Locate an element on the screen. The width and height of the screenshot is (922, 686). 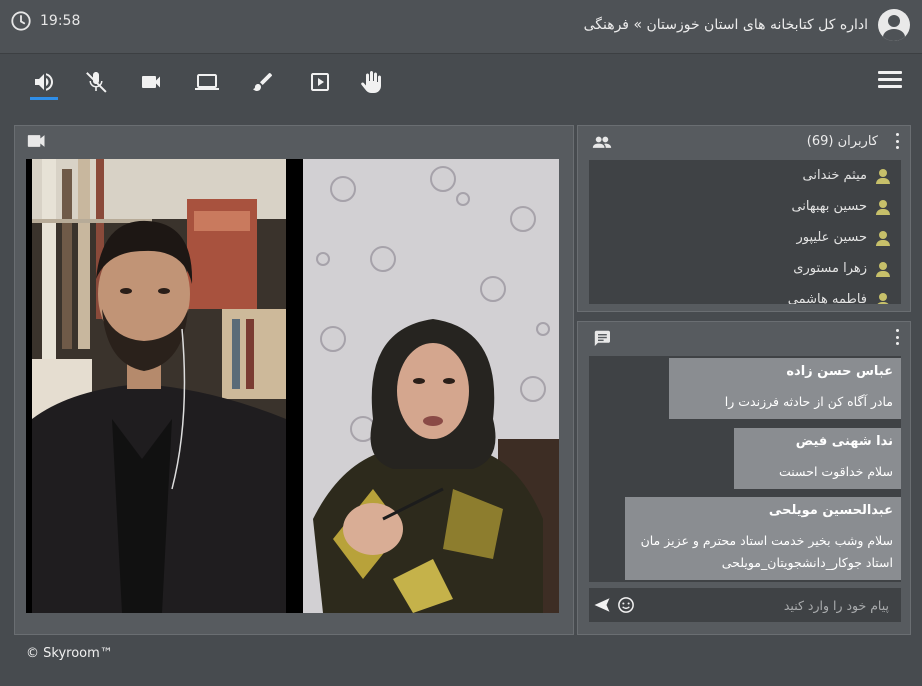
chat-icon is located at coordinates (602, 338).